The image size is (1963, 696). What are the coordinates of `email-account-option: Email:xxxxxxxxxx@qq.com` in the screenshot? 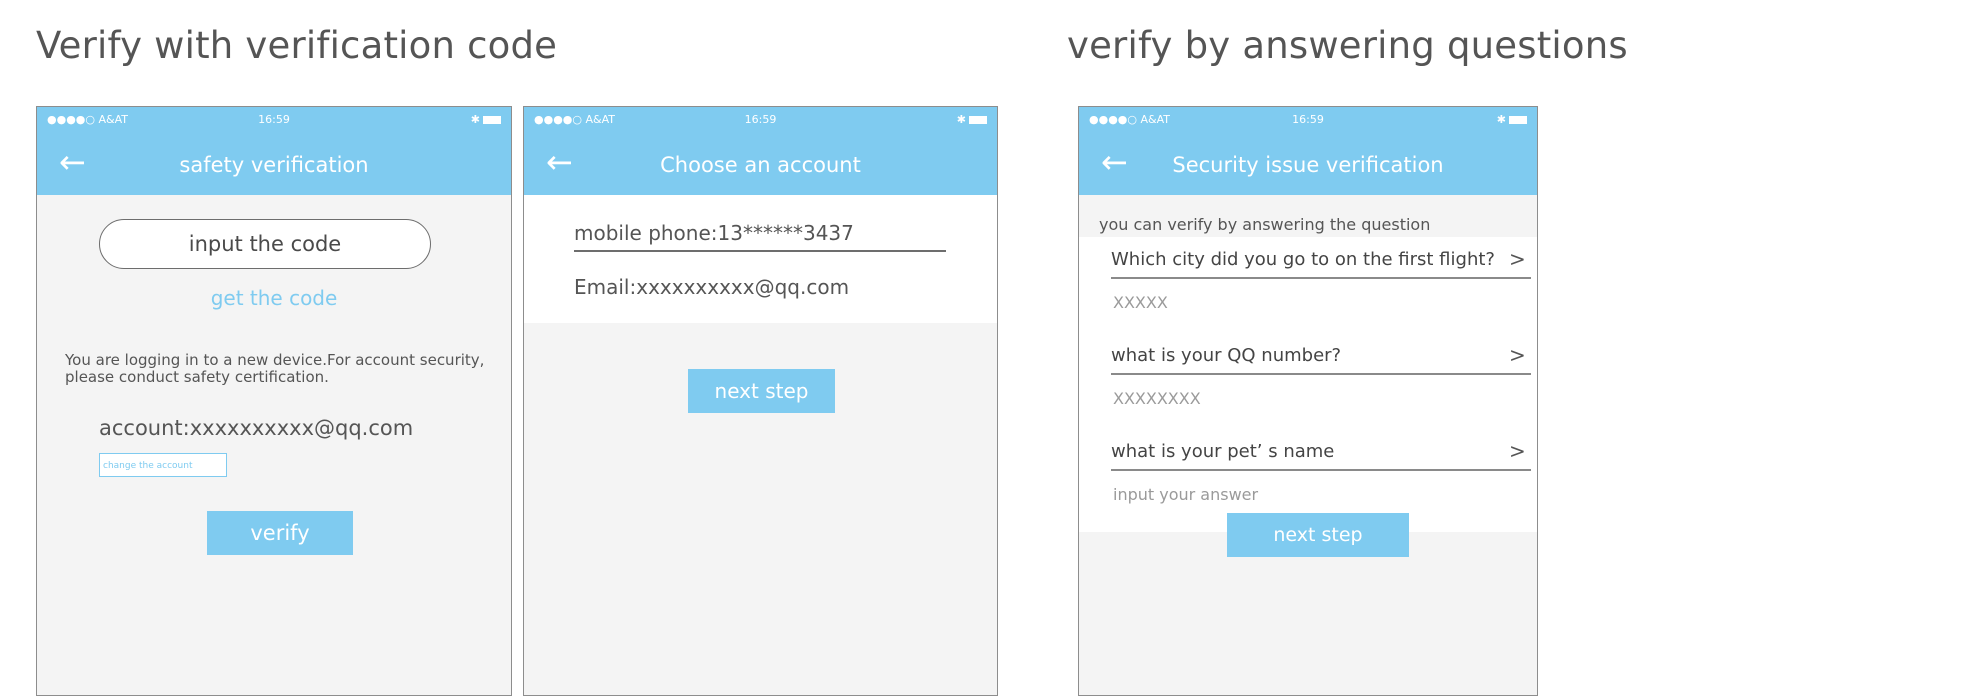 It's located at (711, 287).